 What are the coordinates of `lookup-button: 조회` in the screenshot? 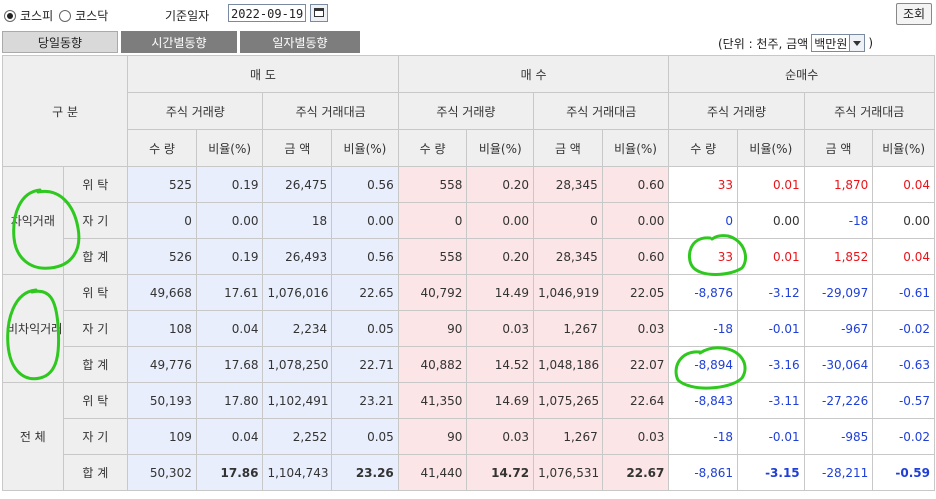 It's located at (914, 14).